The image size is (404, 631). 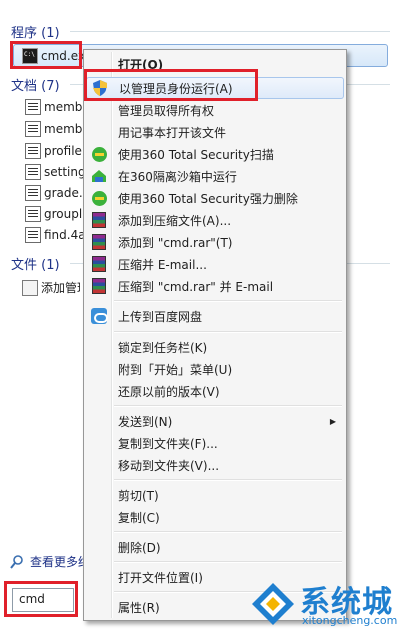 What do you see at coordinates (273, 604) in the screenshot?
I see `xitongcheng-logo-icon` at bounding box center [273, 604].